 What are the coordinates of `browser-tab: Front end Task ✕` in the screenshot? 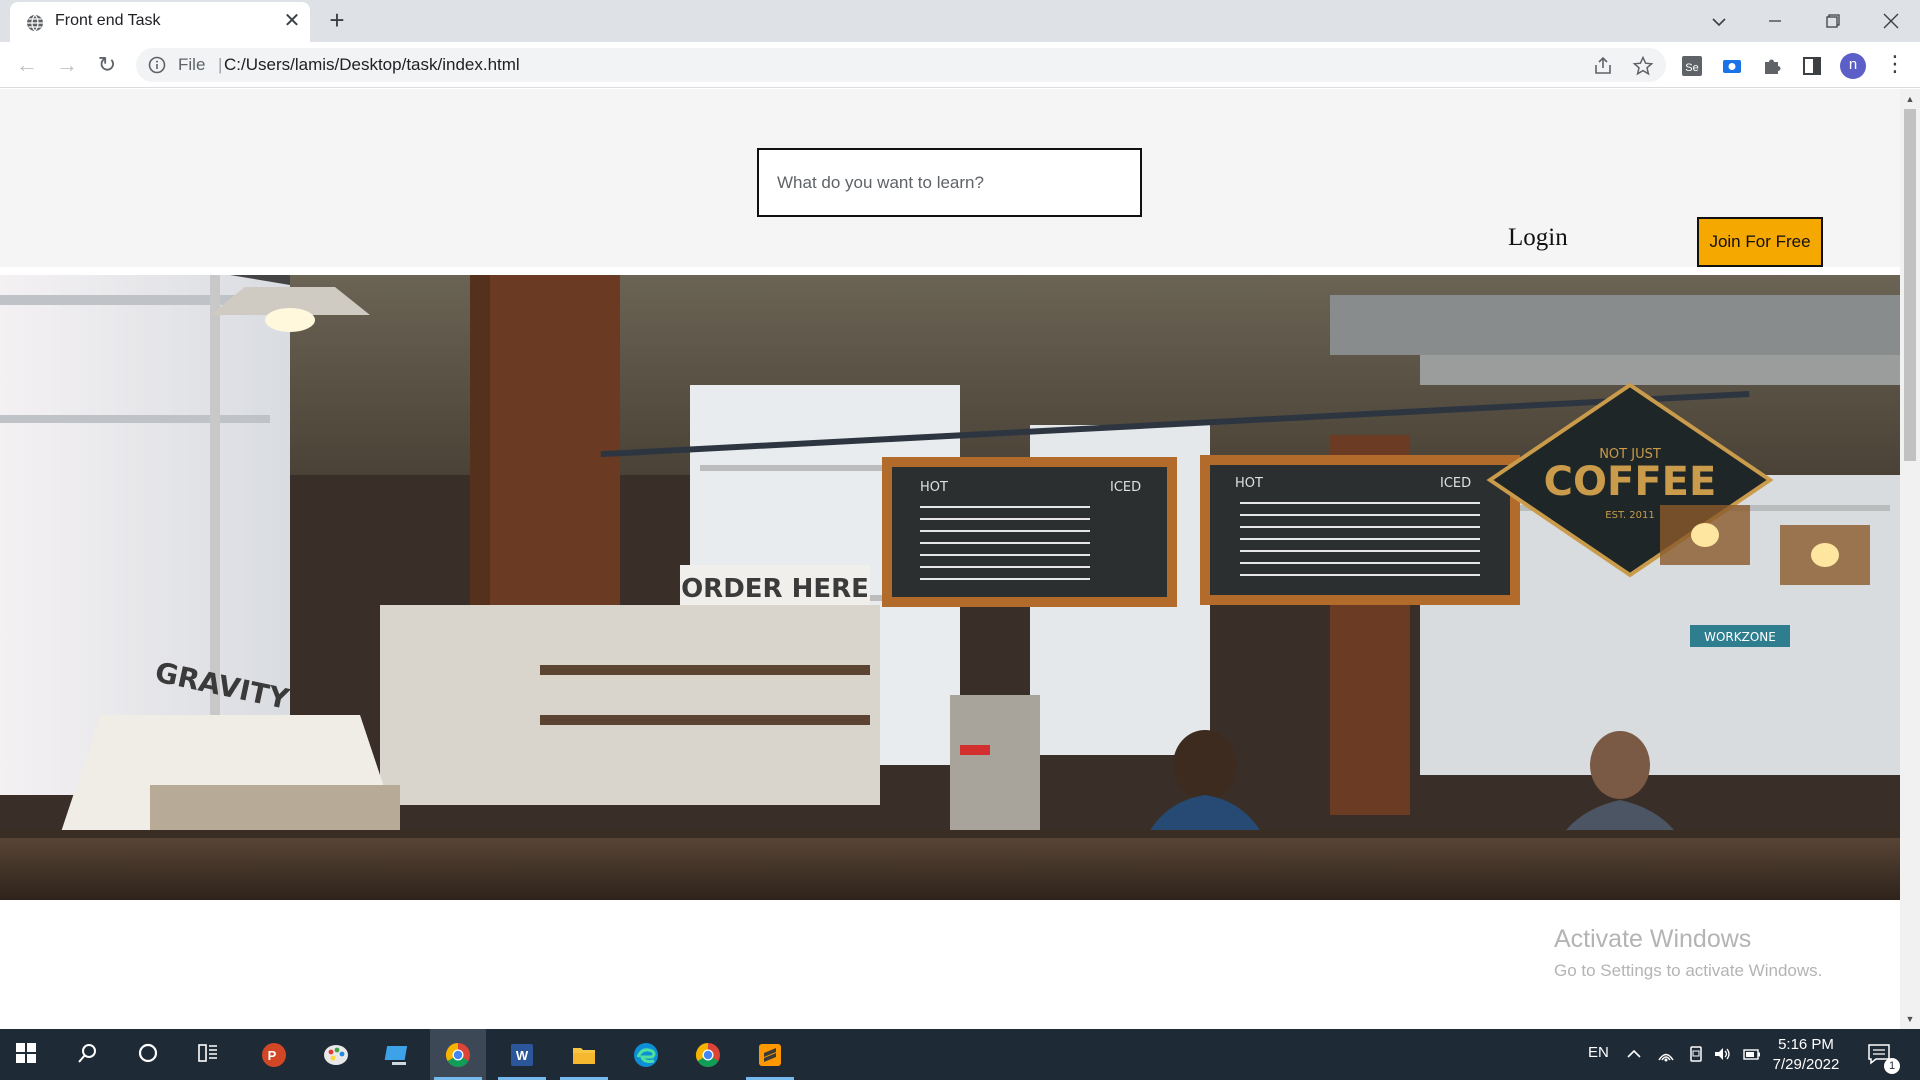 It's located at (160, 22).